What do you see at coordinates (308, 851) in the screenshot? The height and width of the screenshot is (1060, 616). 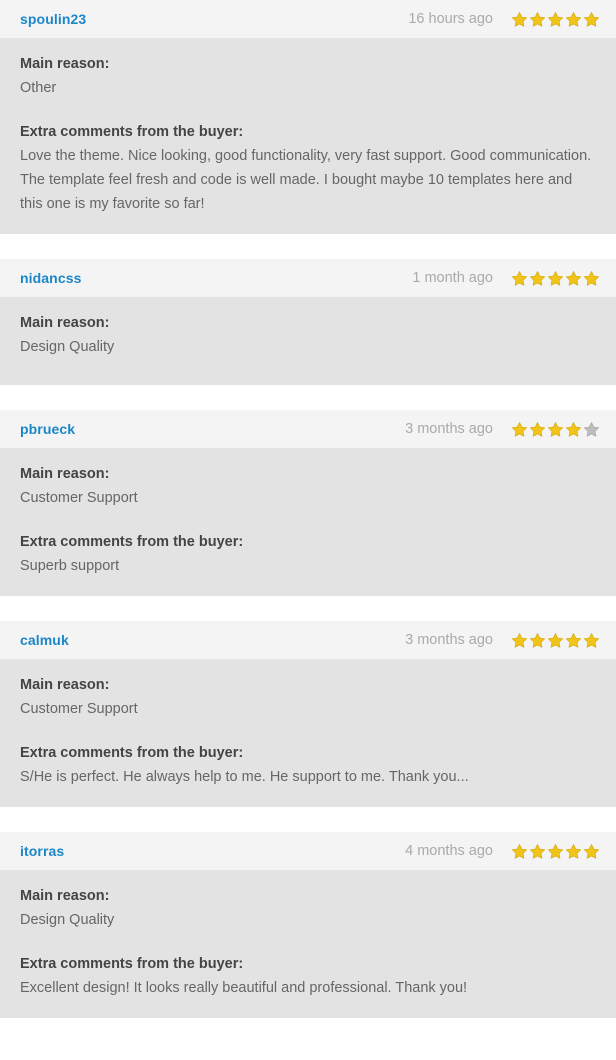 I see `review-header: itorras 4 months ago` at bounding box center [308, 851].